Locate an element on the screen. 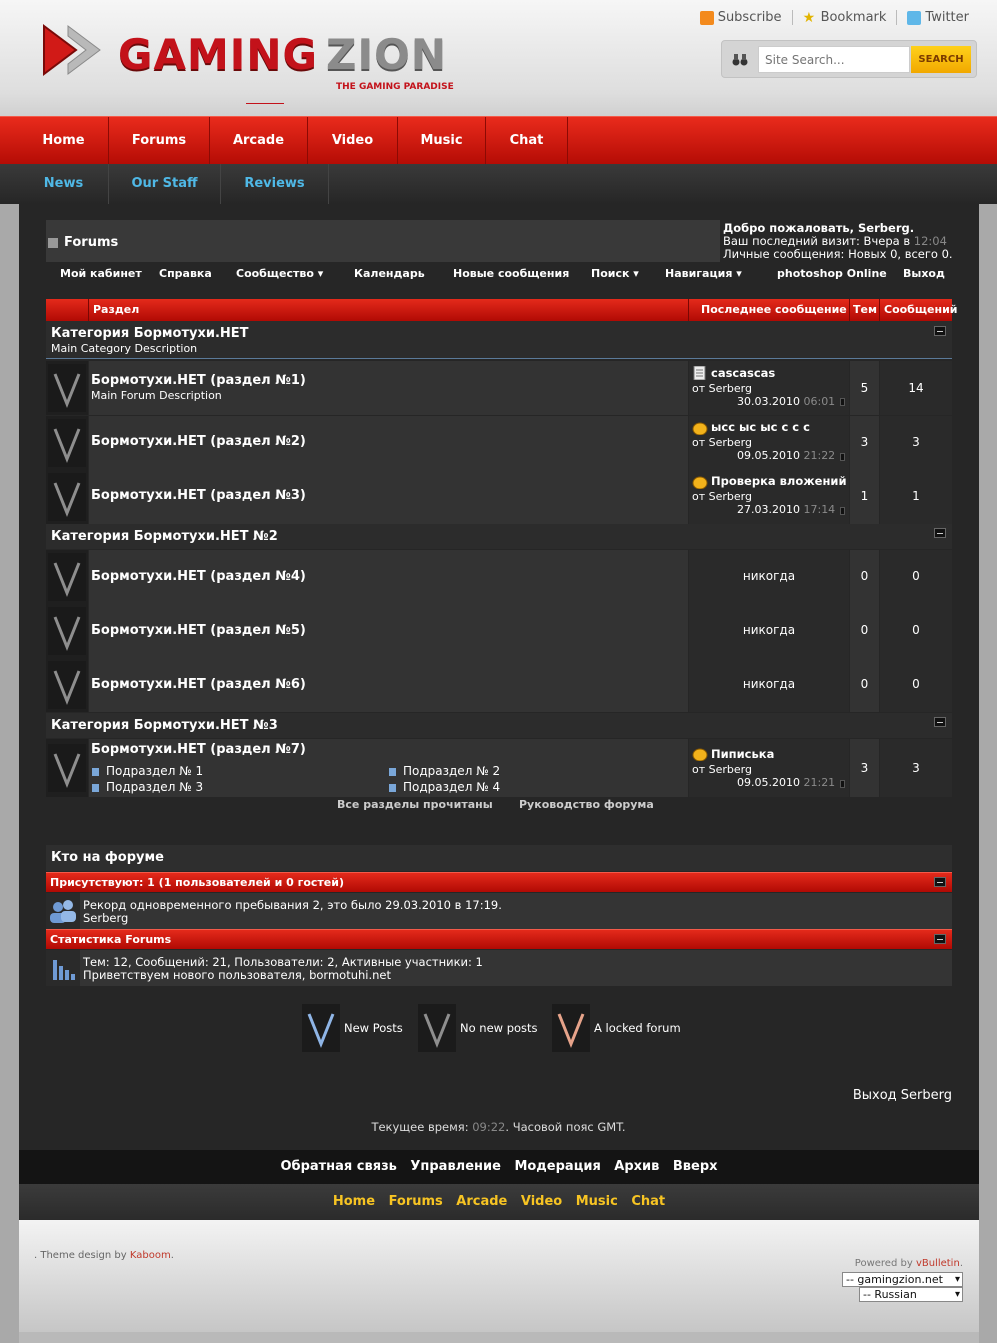 The image size is (997, 1343). forum-title: Бормотухи.НЕТ (раздел №2) is located at coordinates (198, 441).